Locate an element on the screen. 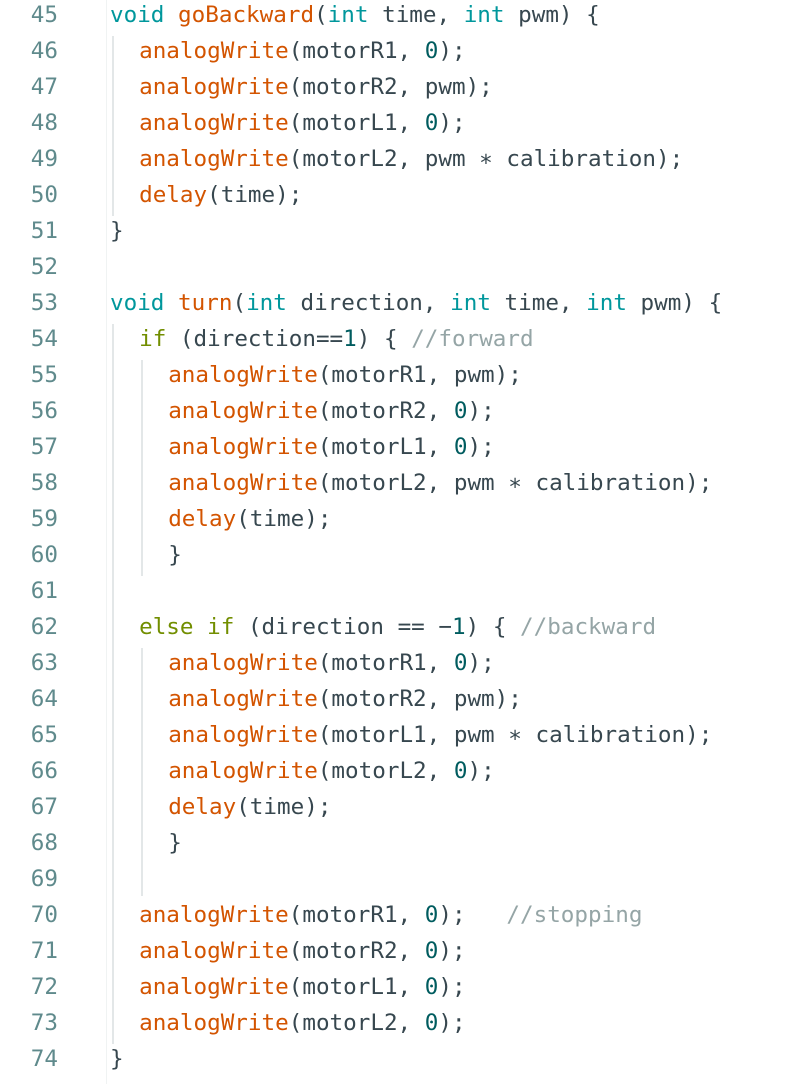  code-line: 62 else if (direction == −1) { //backward is located at coordinates (404, 627).